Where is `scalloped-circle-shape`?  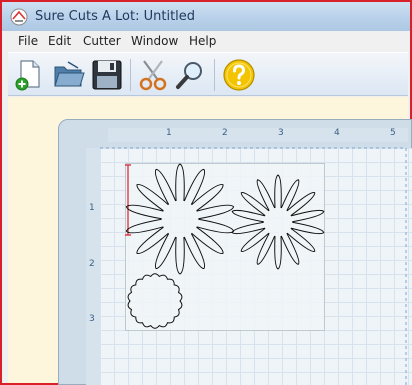 scalloped-circle-shape is located at coordinates (155, 301).